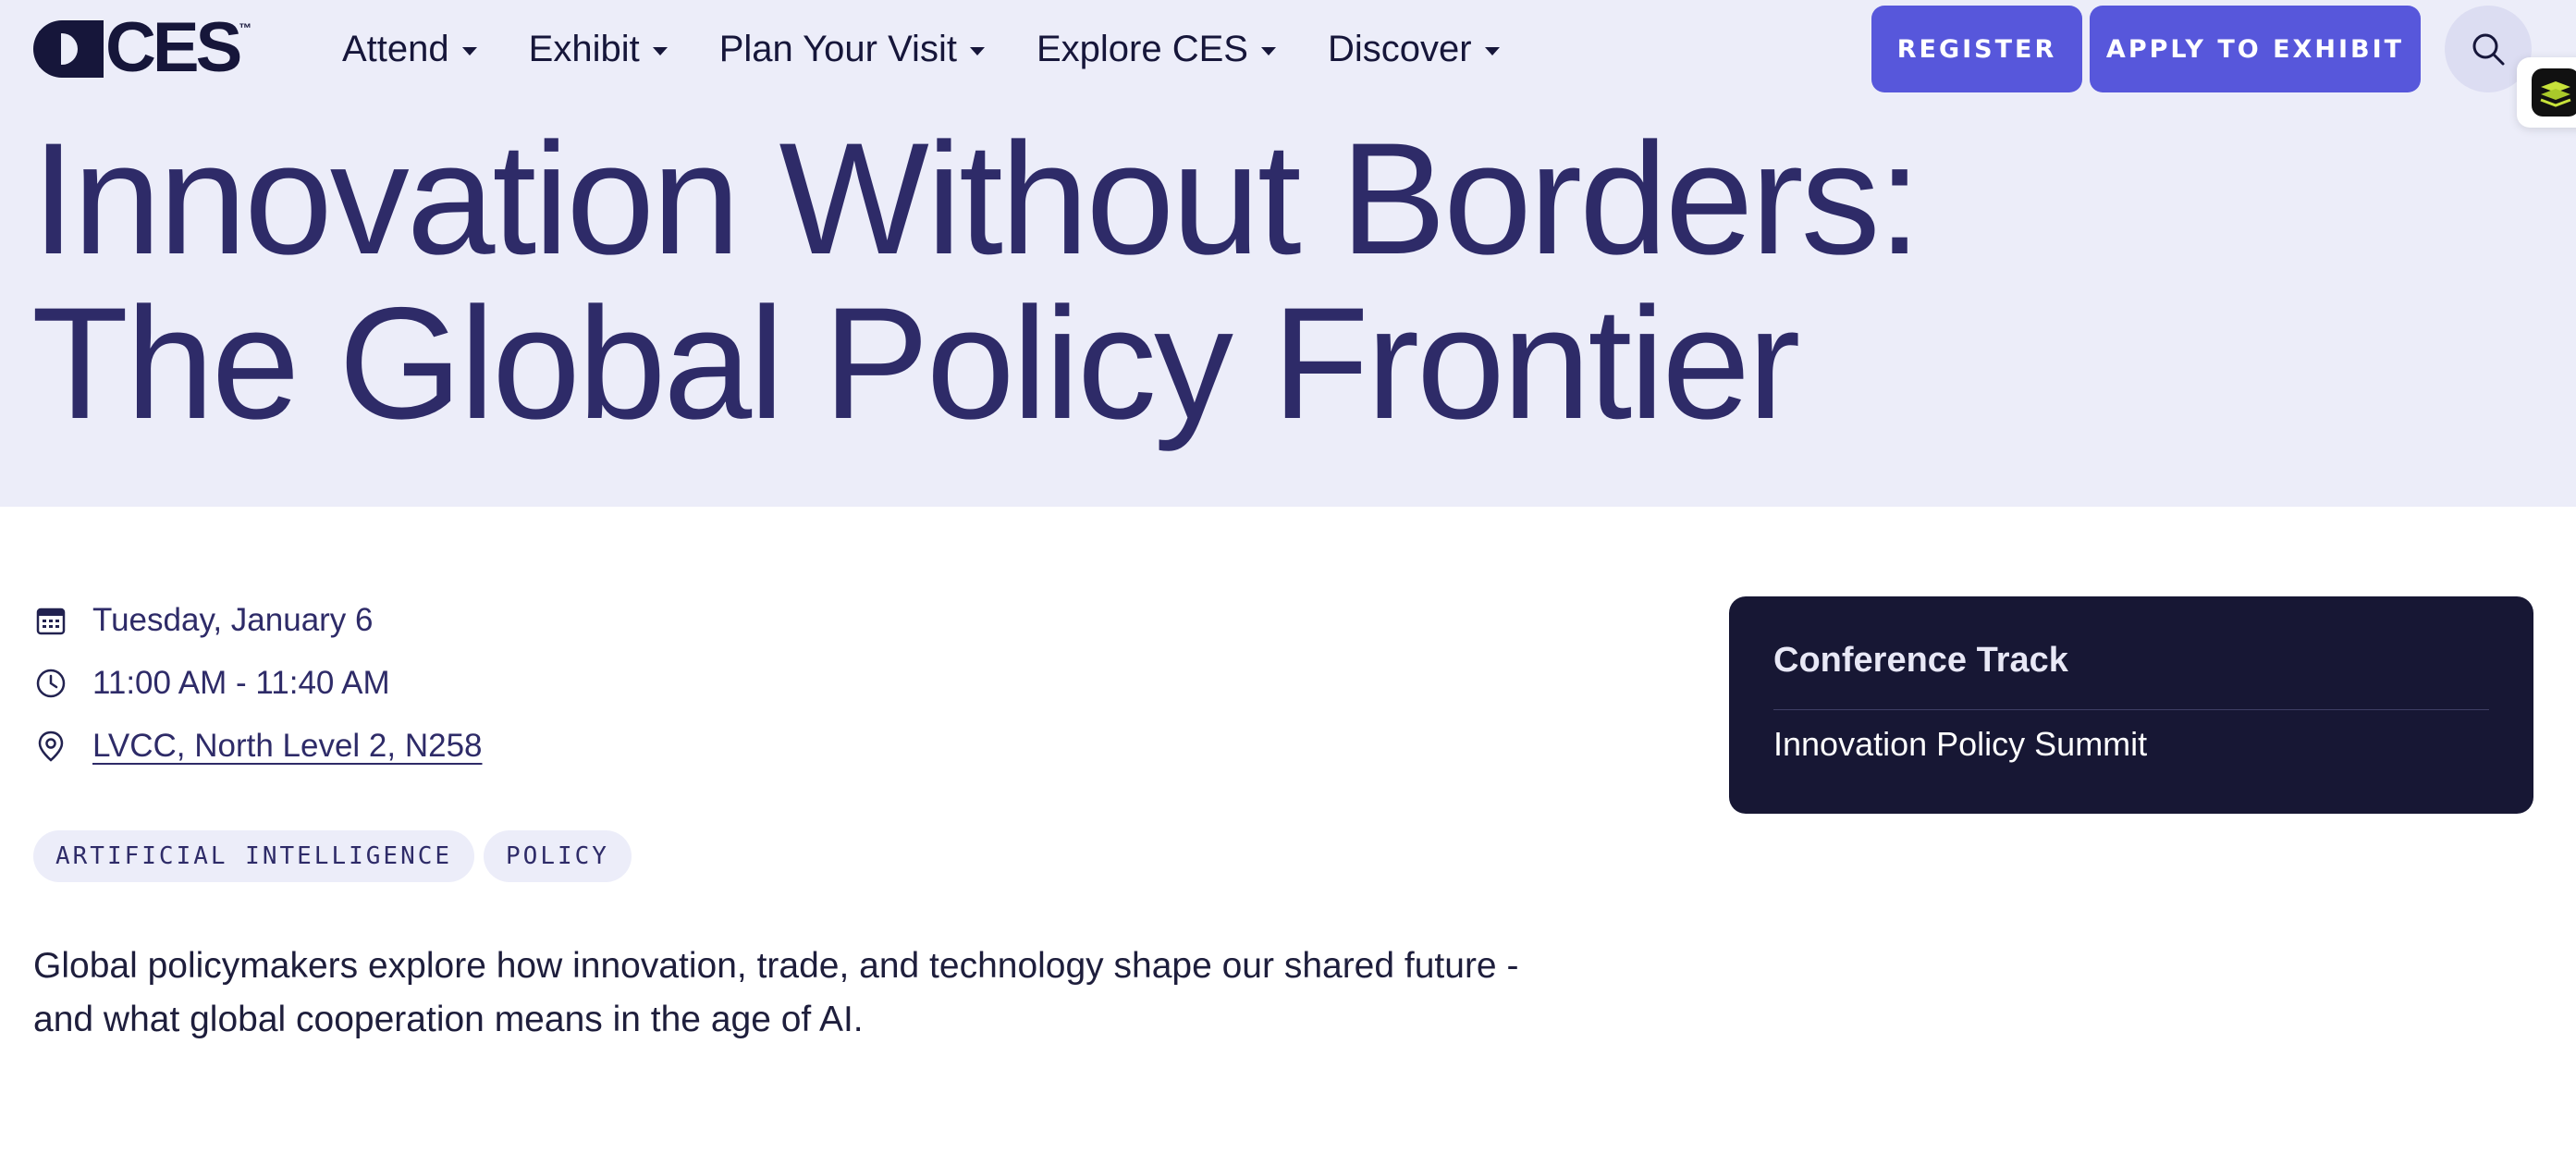 The image size is (2576, 1154). I want to click on session-time-row: 11:00 AM - 11:40 AM, so click(211, 683).